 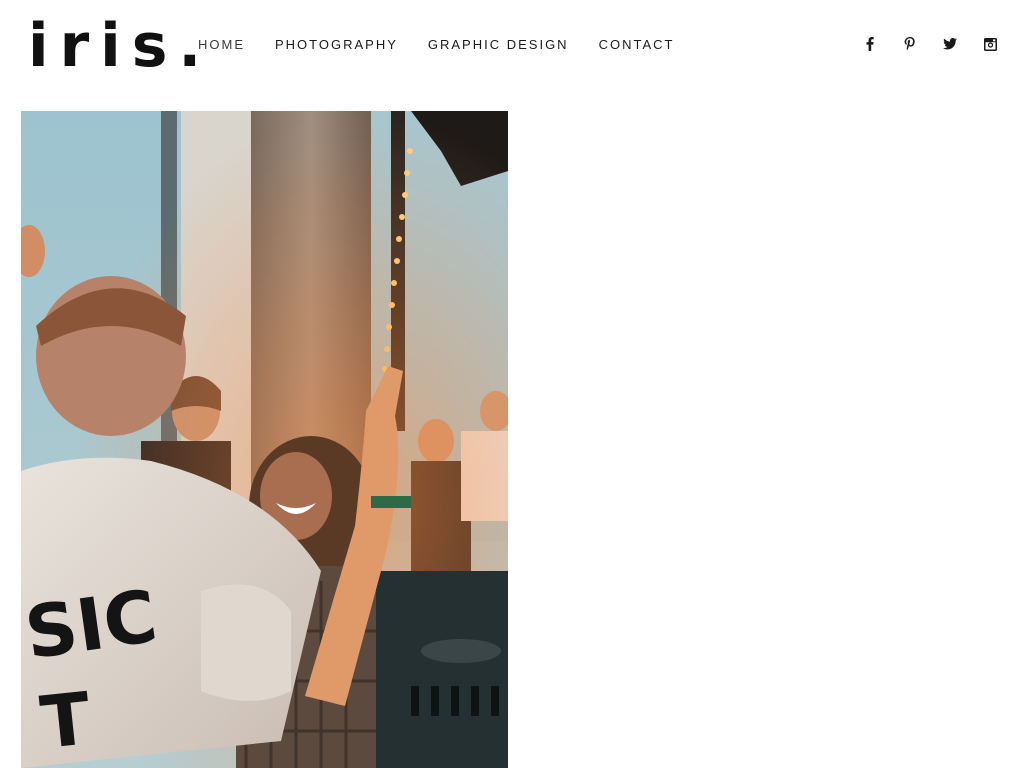 I want to click on social-links, so click(x=930, y=44).